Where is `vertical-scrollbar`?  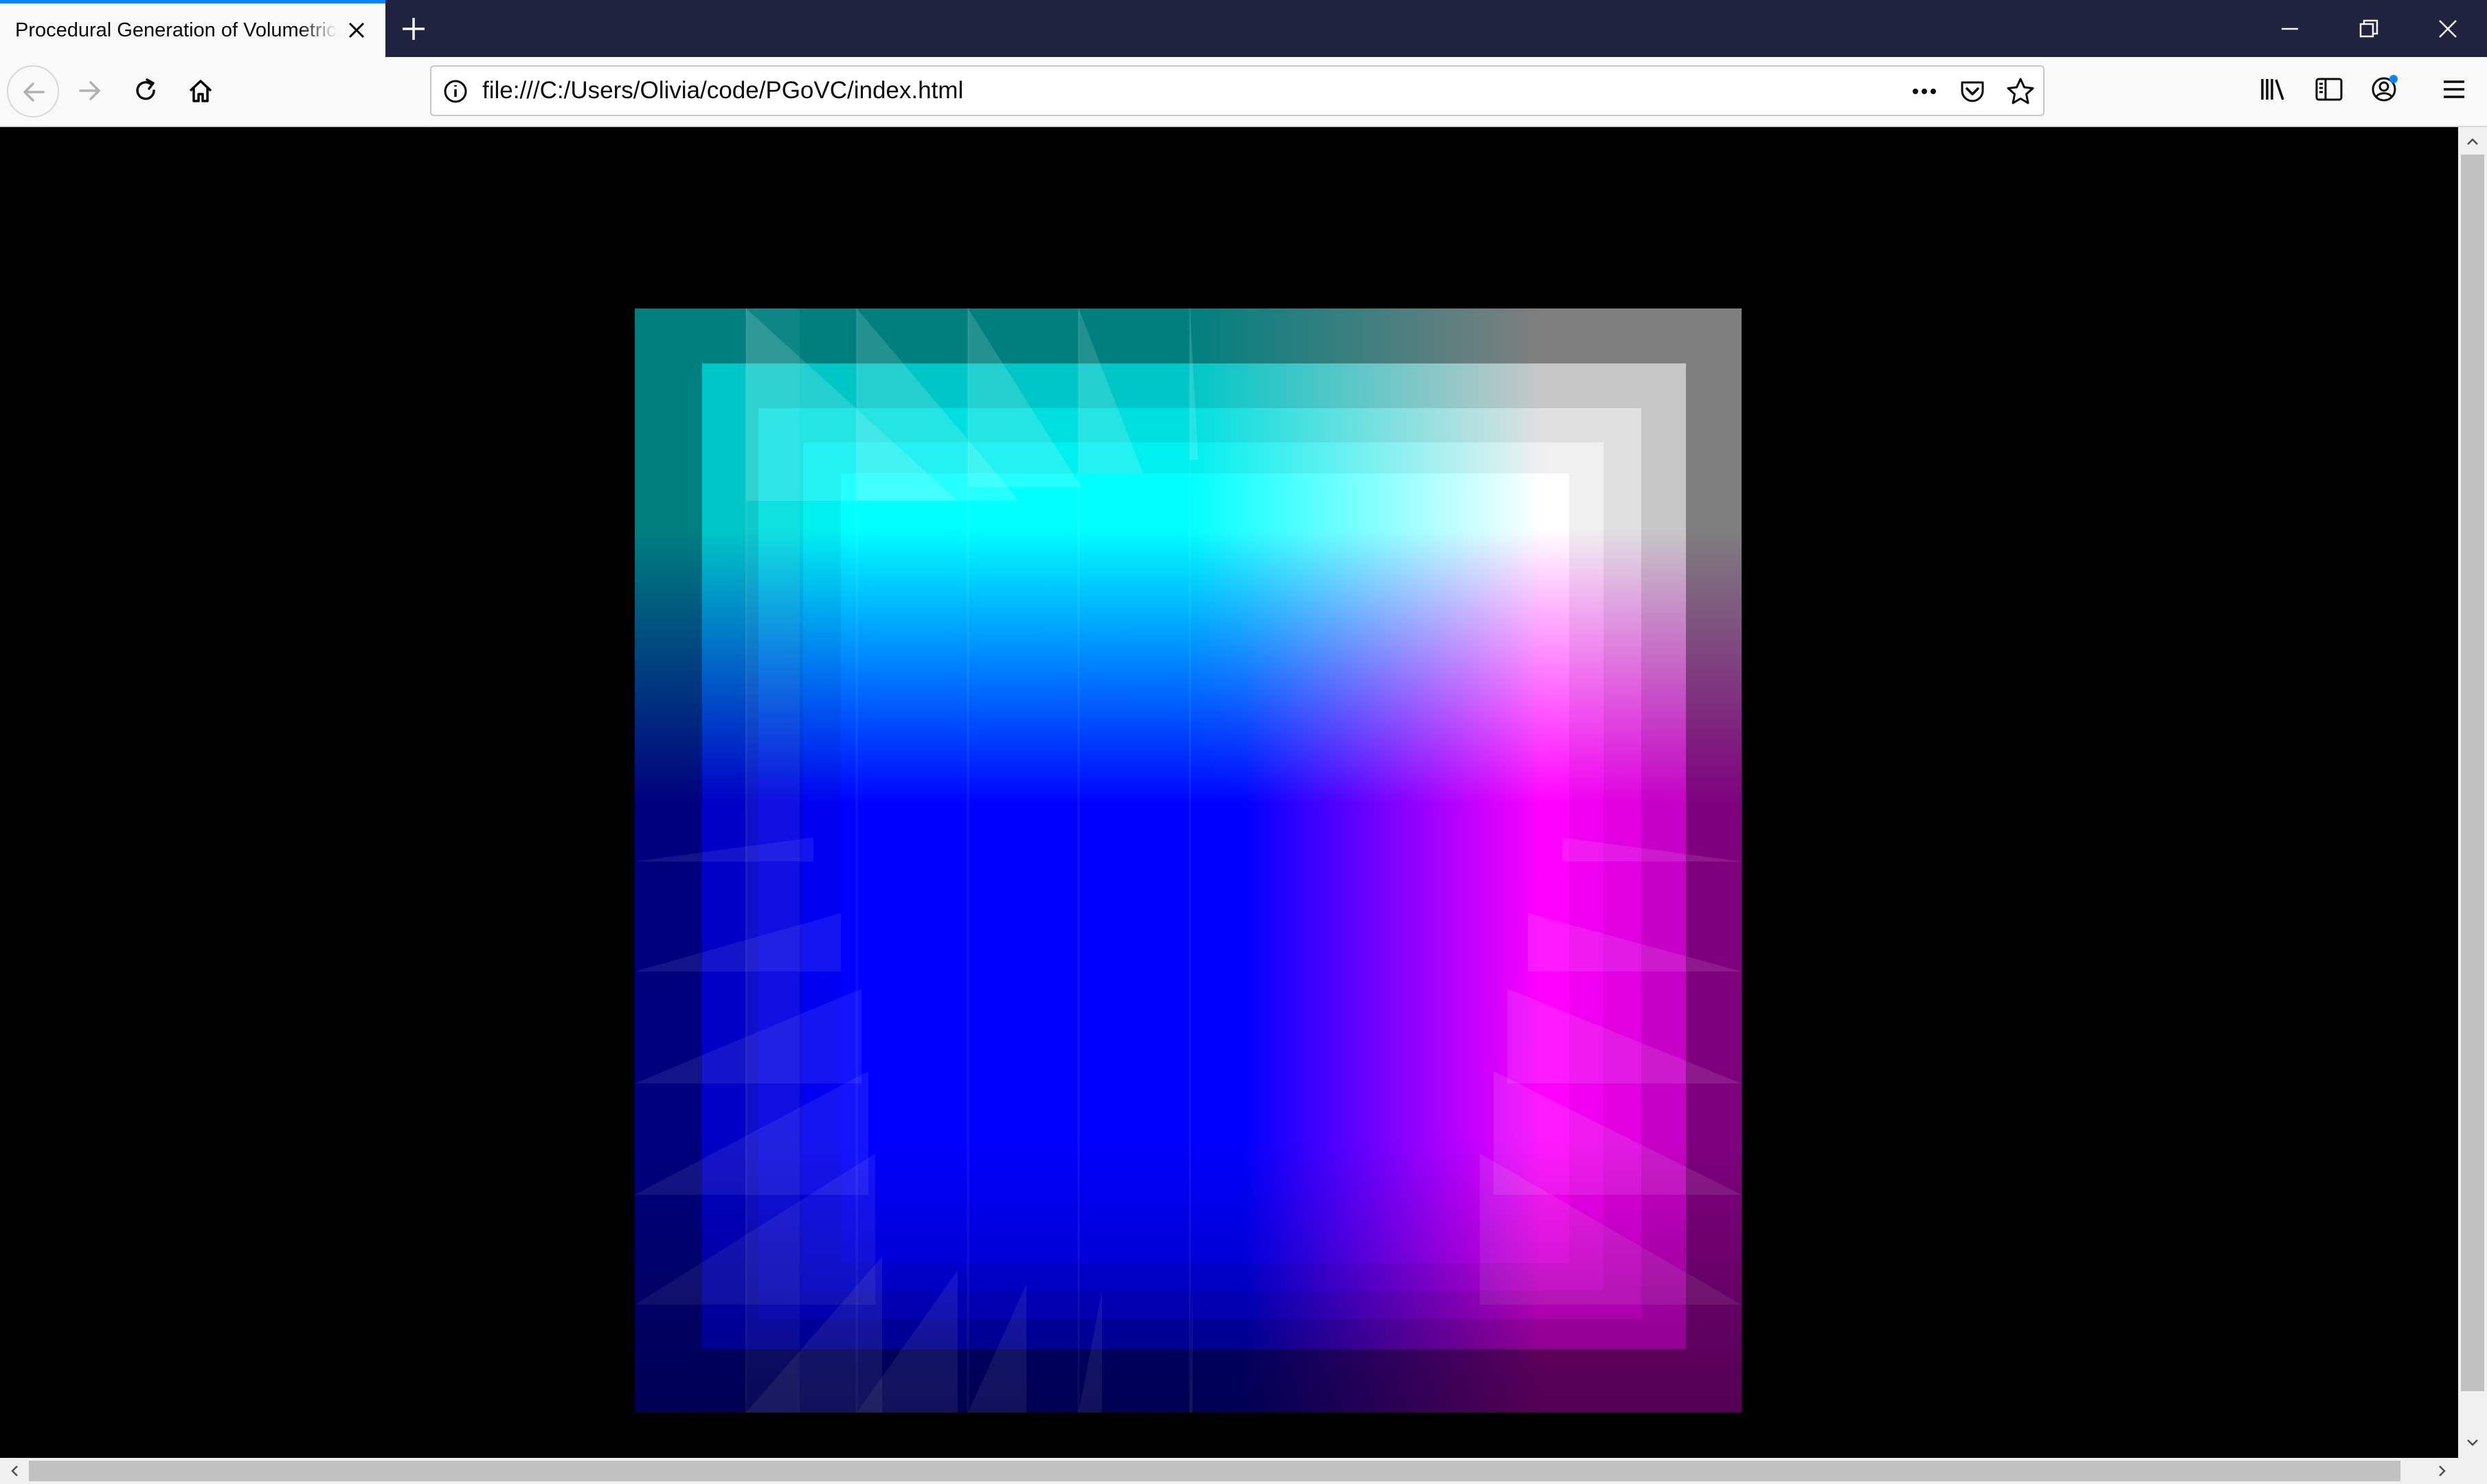 vertical-scrollbar is located at coordinates (2472, 793).